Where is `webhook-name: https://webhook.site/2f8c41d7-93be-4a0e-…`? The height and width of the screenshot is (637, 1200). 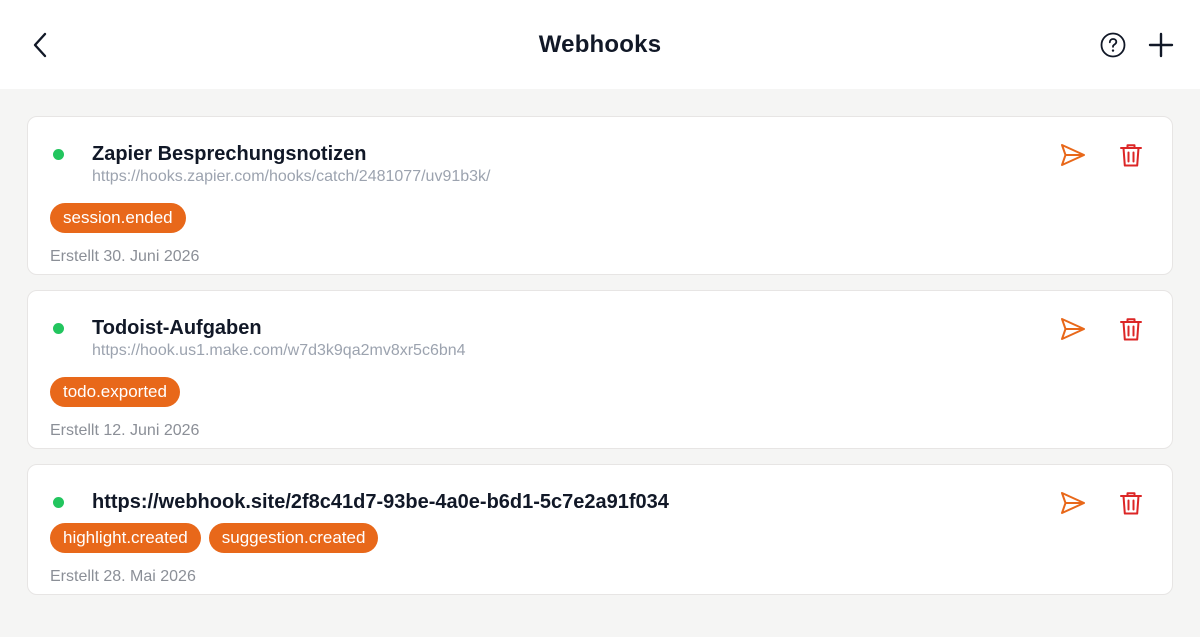 webhook-name: https://webhook.site/2f8c41d7-93be-4a0e-… is located at coordinates (380, 502).